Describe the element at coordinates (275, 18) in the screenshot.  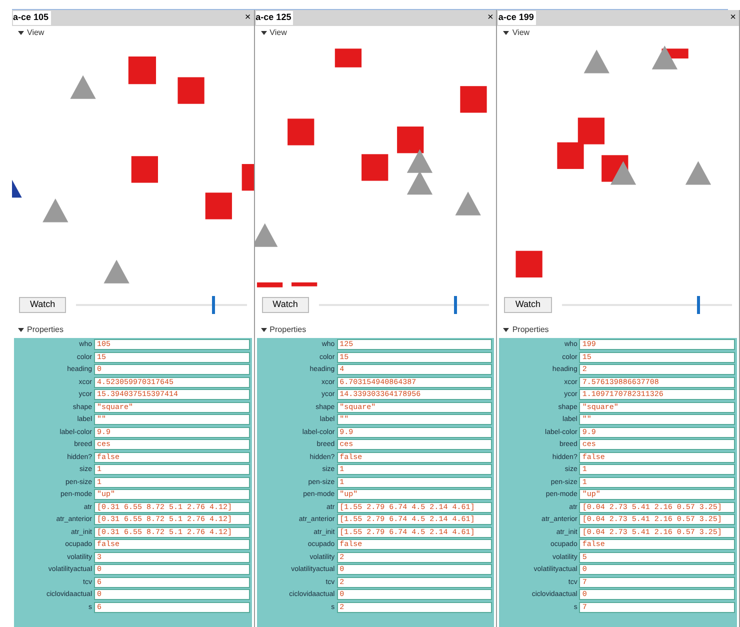
I see `monitor-title: a-ce 125` at that location.